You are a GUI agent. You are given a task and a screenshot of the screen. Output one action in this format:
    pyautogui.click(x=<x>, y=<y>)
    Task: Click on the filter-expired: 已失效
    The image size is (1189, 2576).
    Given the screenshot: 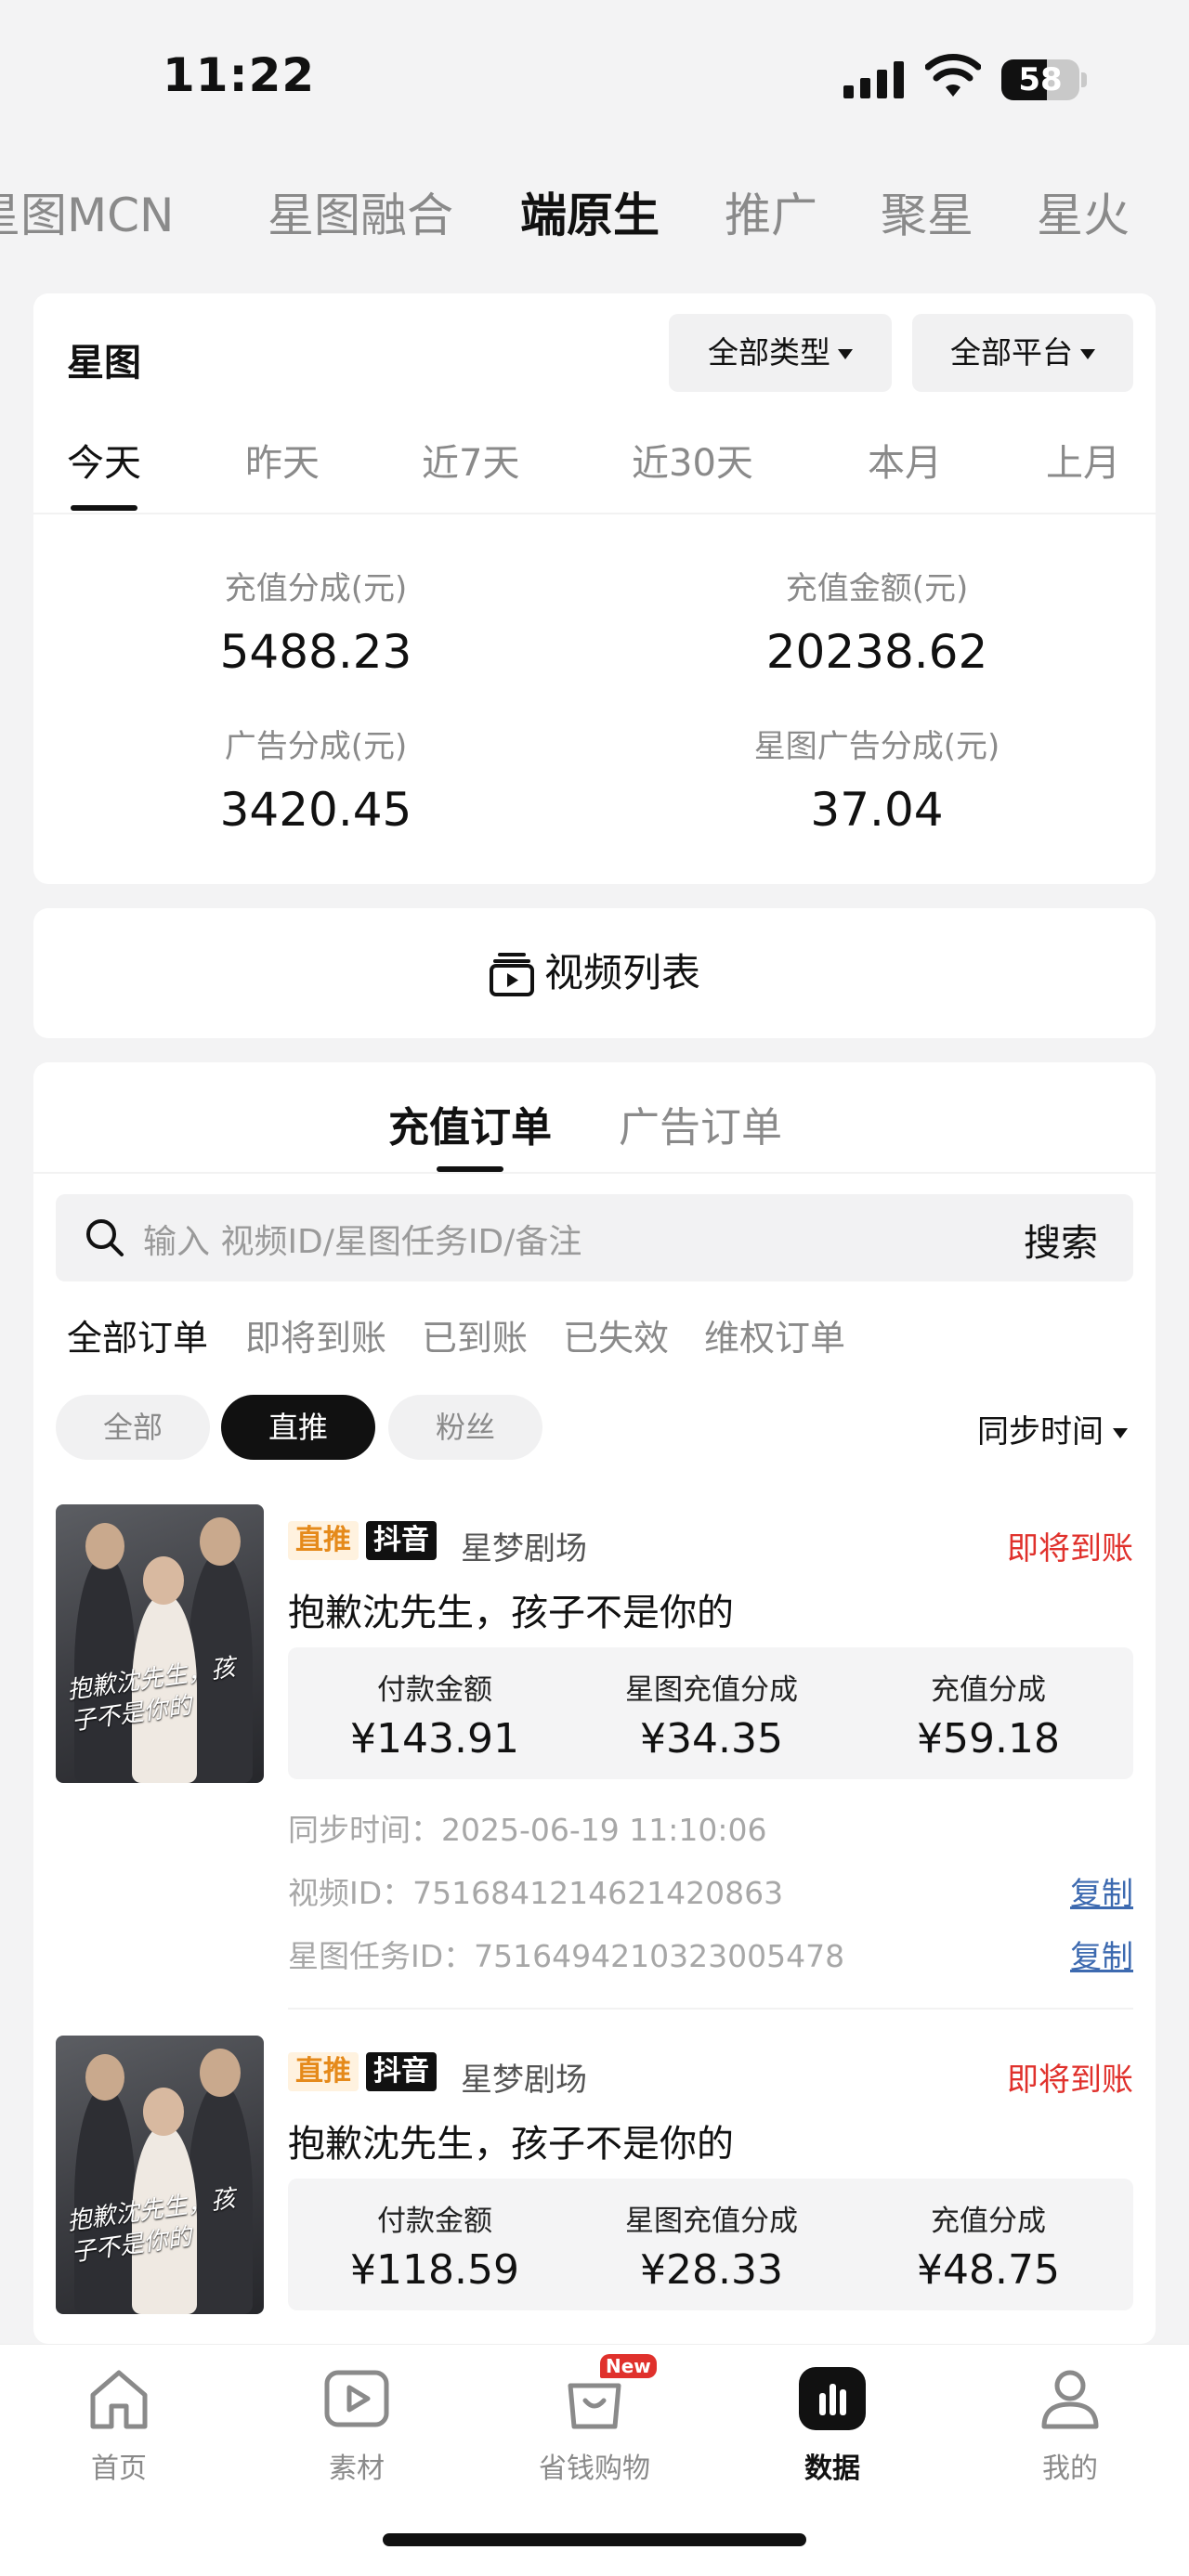 What is the action you would take?
    pyautogui.click(x=616, y=1335)
    